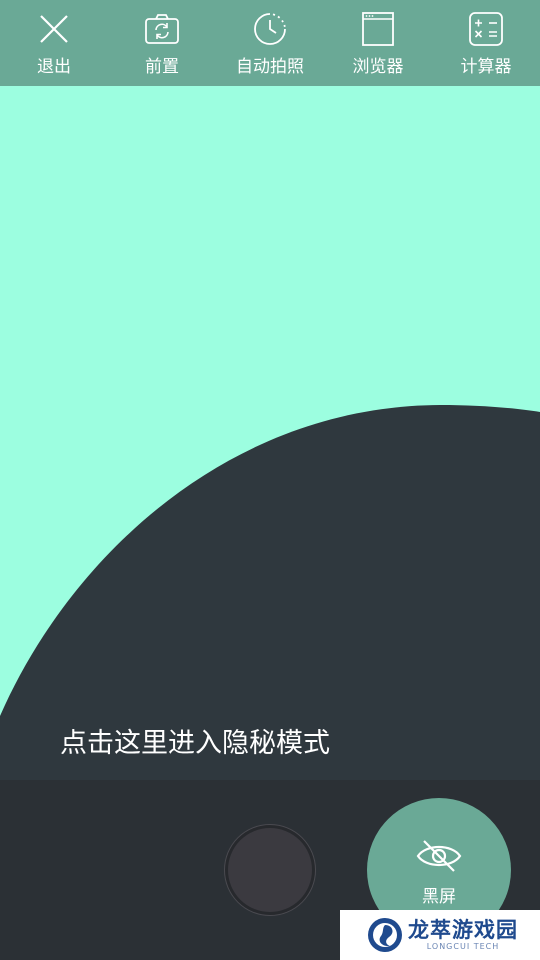 The height and width of the screenshot is (960, 540). What do you see at coordinates (54, 29) in the screenshot?
I see `close-icon` at bounding box center [54, 29].